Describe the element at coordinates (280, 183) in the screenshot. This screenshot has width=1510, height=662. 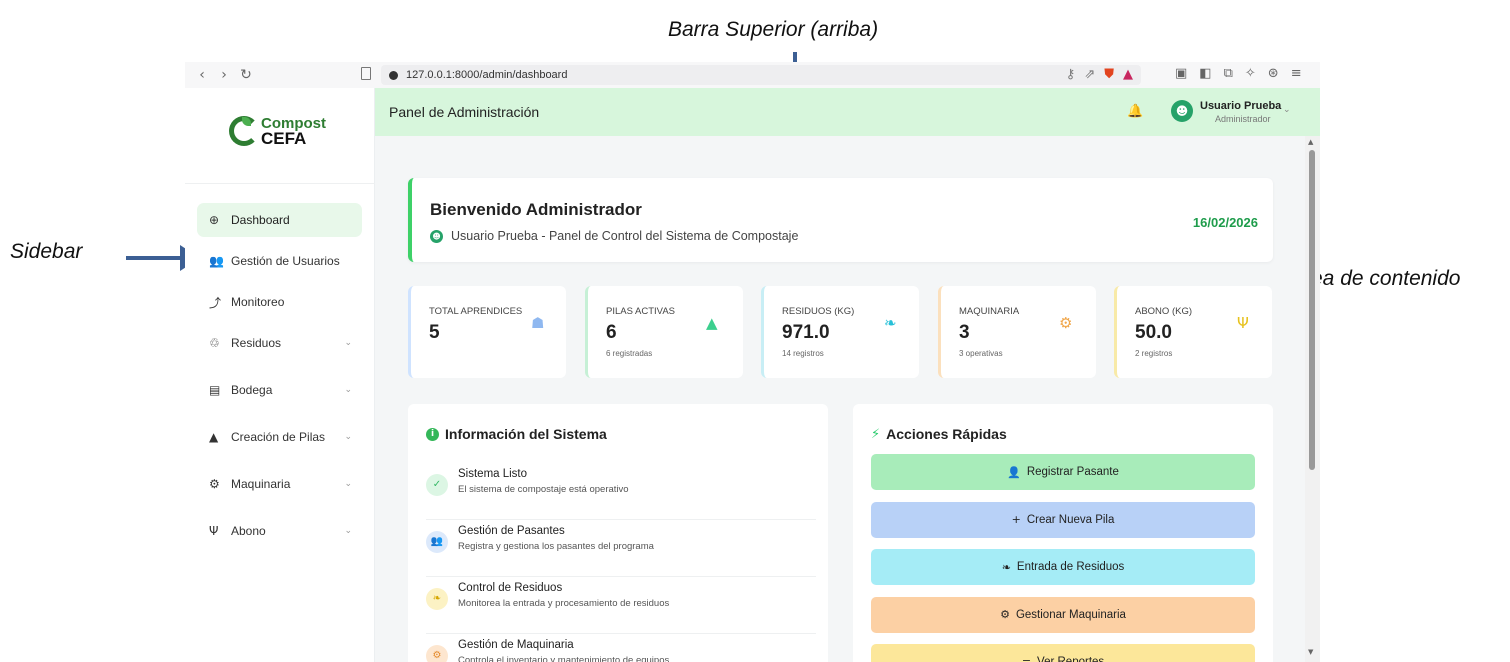
I see `sidebar-divider` at that location.